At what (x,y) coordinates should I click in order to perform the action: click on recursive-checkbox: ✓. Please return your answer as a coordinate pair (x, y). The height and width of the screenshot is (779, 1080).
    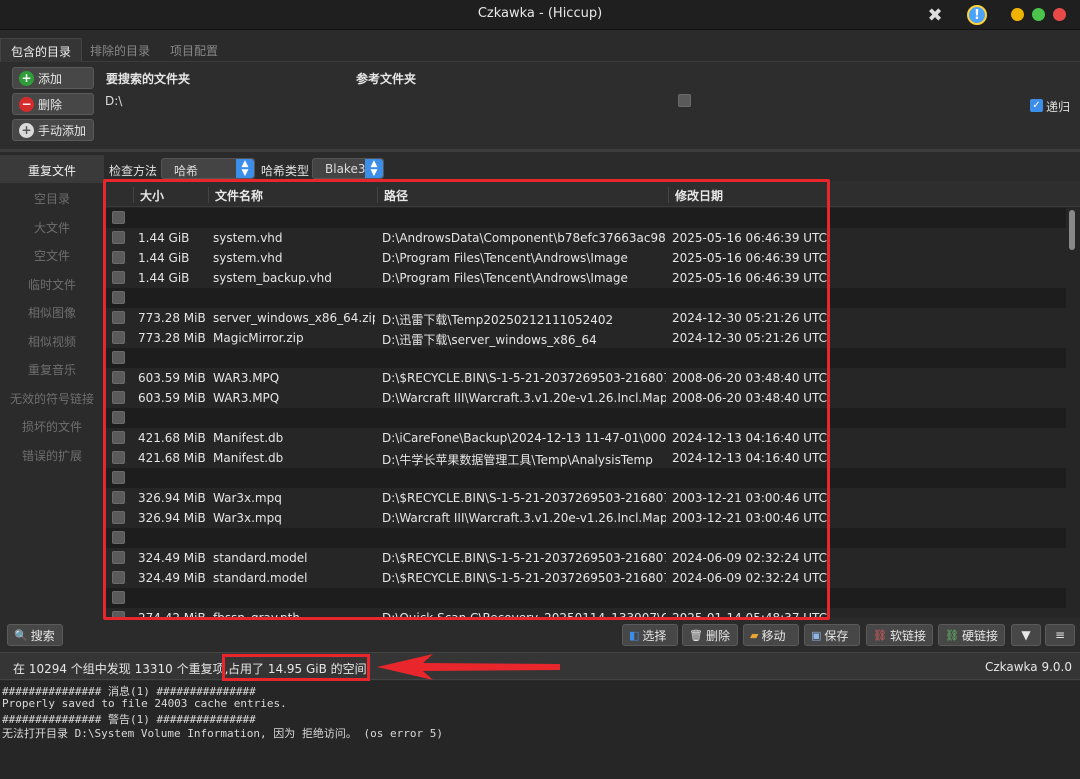
    Looking at the image, I should click on (1036, 105).